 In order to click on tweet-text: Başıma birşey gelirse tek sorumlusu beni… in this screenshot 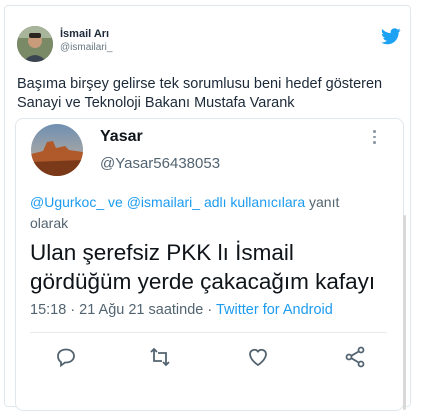, I will do `click(209, 94)`.